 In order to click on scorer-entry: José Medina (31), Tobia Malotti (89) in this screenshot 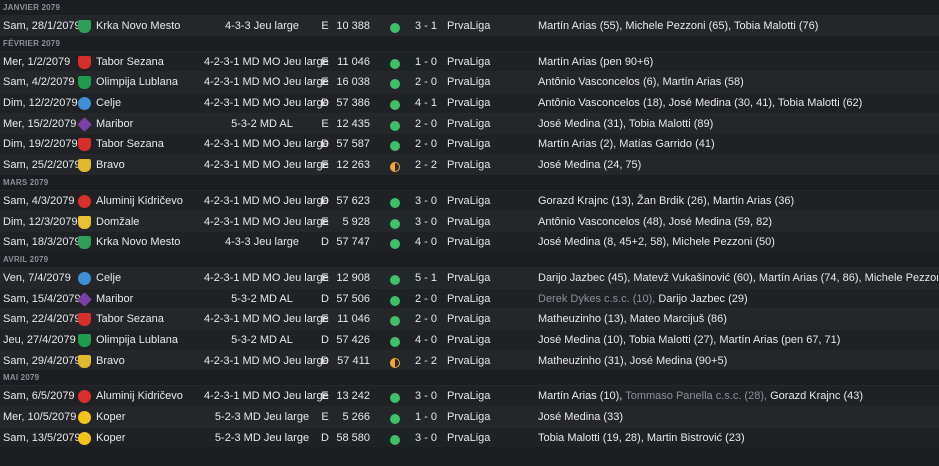, I will do `click(625, 124)`.